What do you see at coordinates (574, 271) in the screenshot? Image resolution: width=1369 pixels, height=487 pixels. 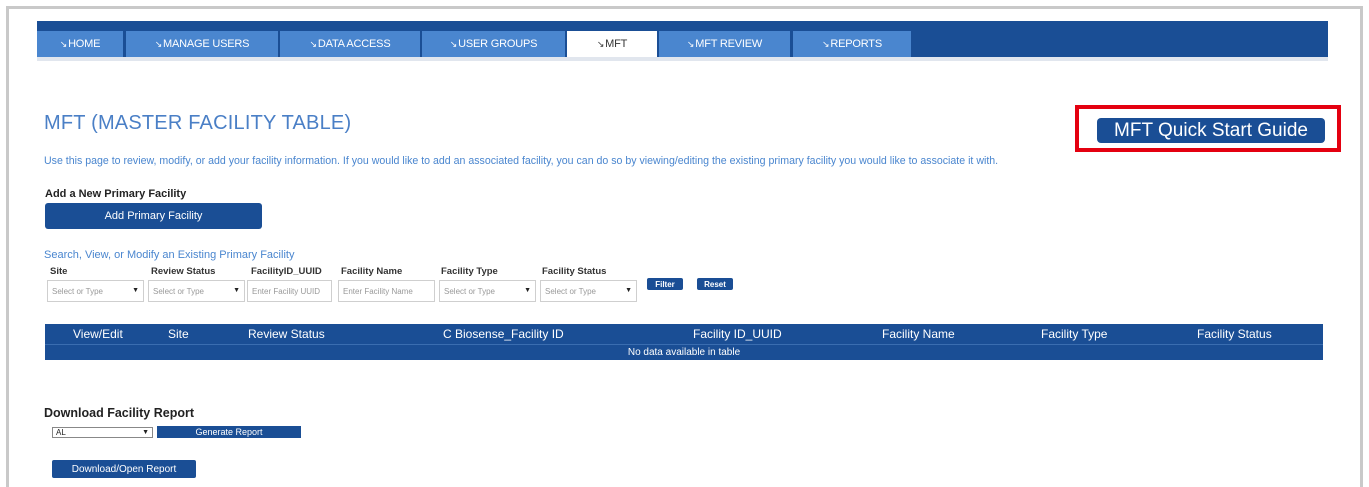 I see `filter-label-facility-status: Facility Status` at bounding box center [574, 271].